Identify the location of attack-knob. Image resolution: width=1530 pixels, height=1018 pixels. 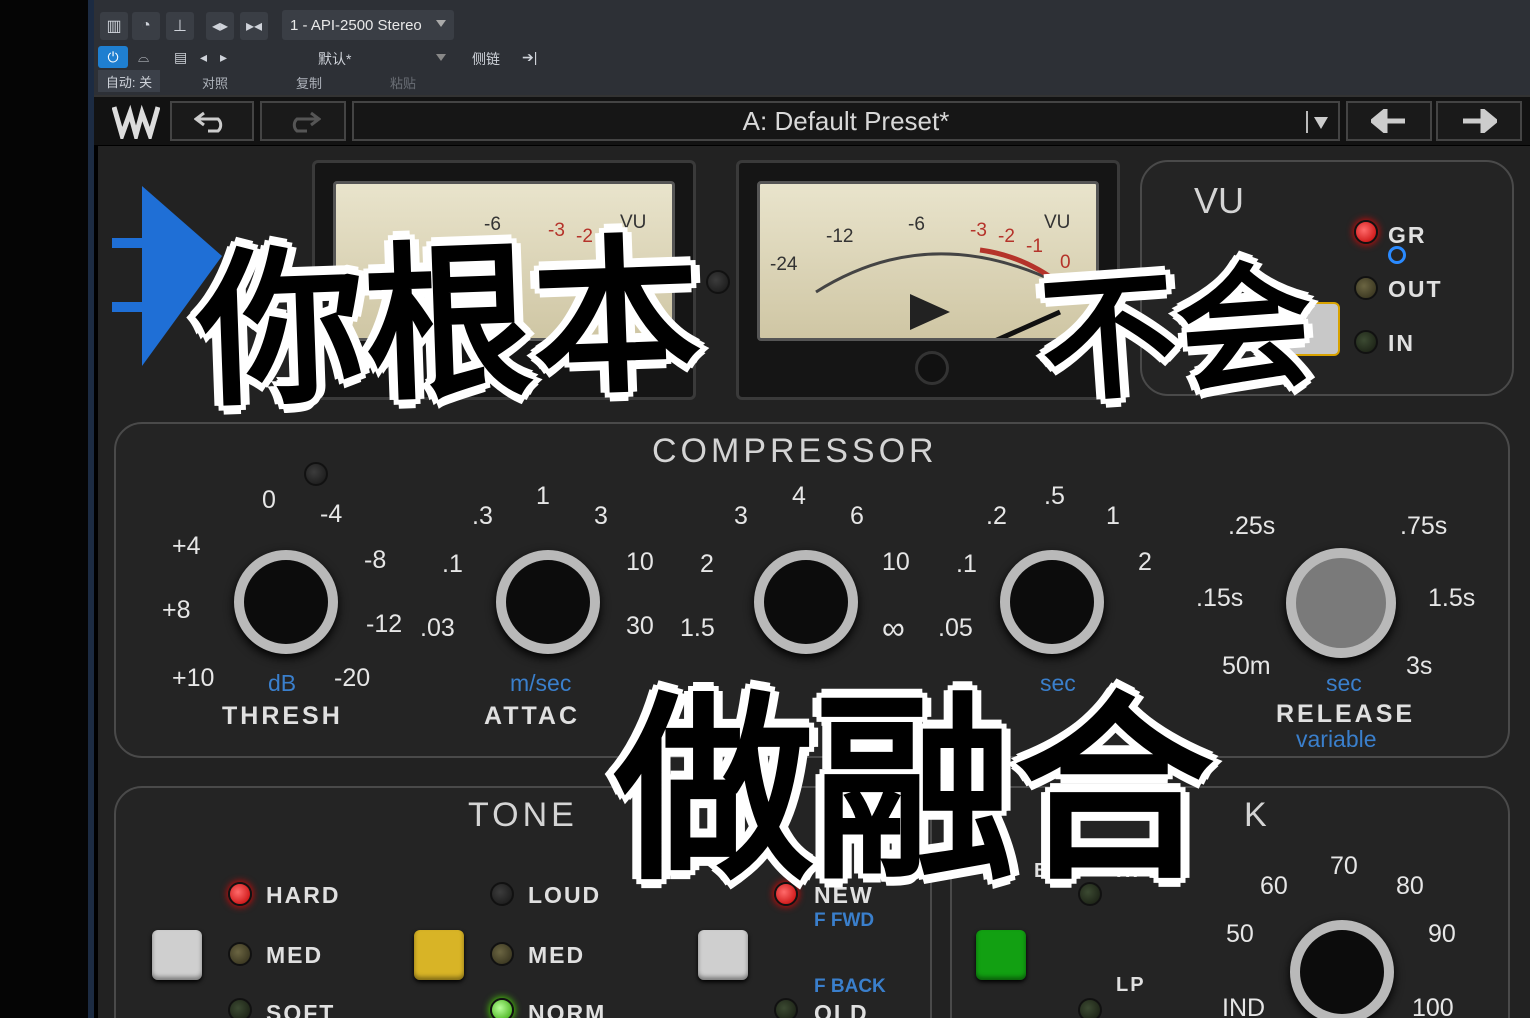
(548, 602).